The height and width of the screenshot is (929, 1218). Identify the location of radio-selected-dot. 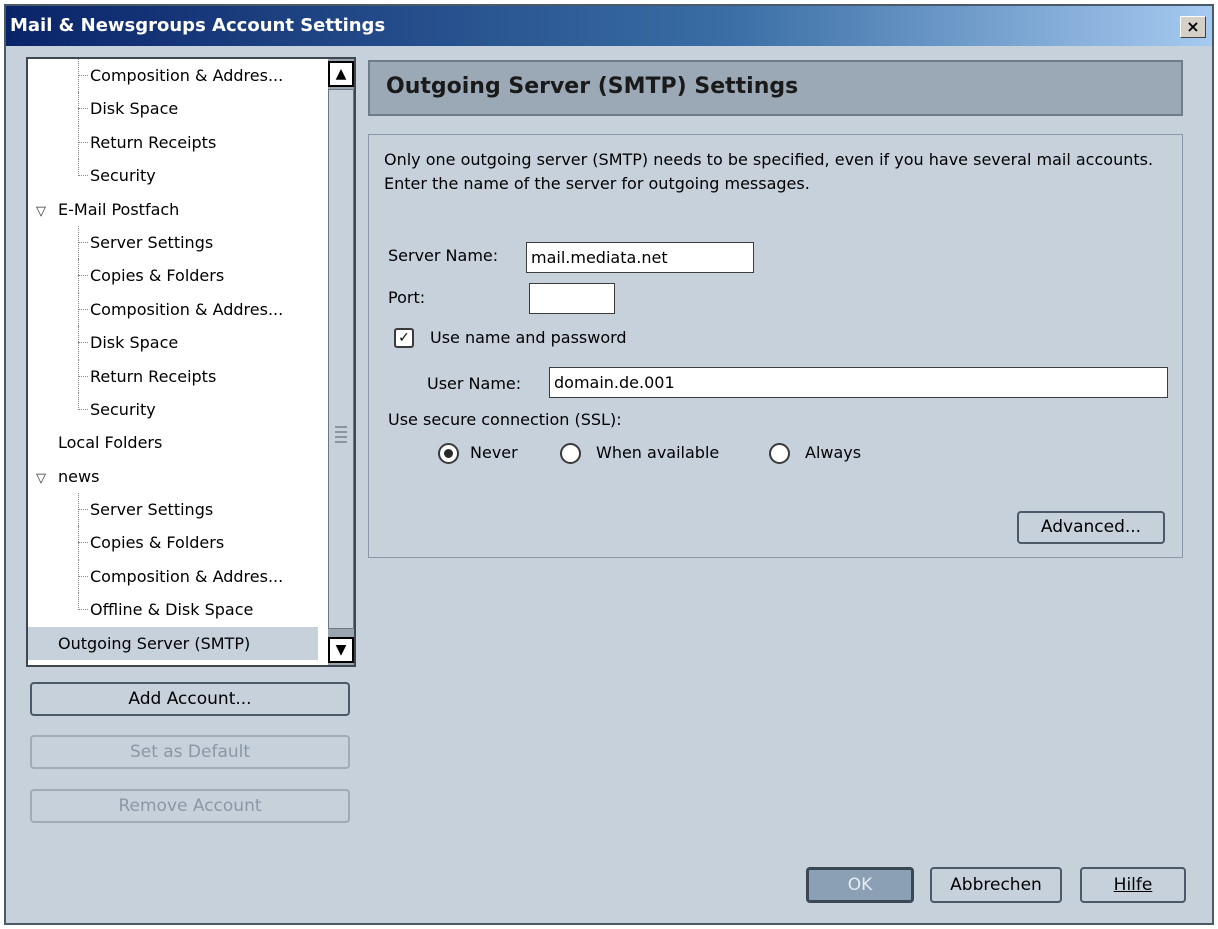
(448, 453).